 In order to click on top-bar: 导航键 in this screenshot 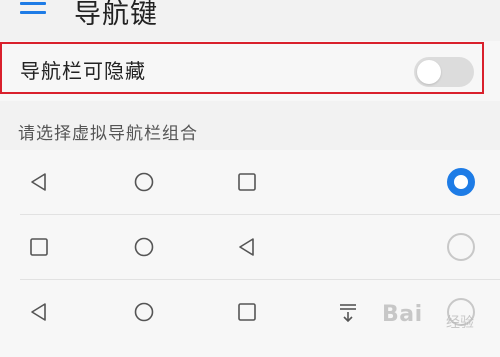, I will do `click(250, 17)`.